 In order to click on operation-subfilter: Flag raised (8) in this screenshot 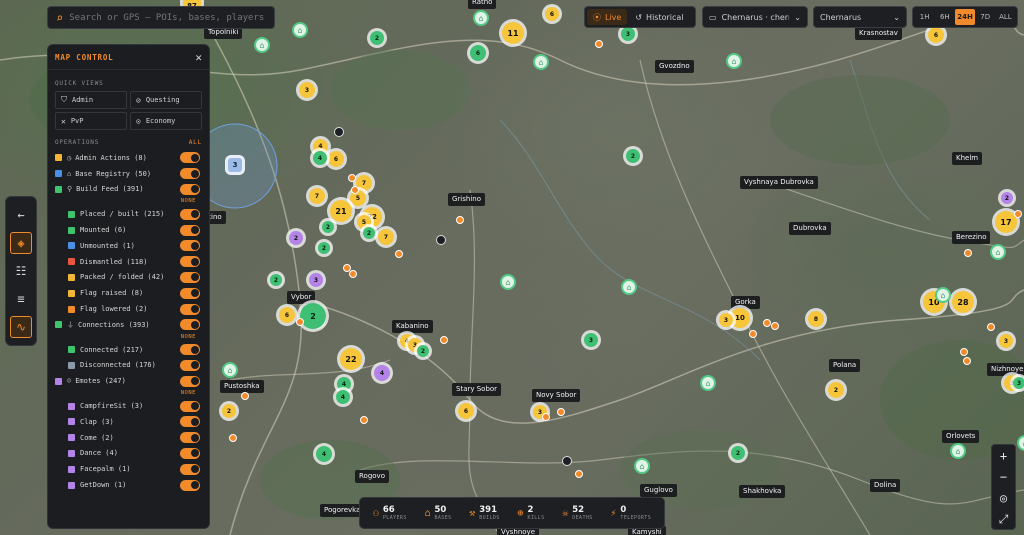, I will do `click(128, 293)`.